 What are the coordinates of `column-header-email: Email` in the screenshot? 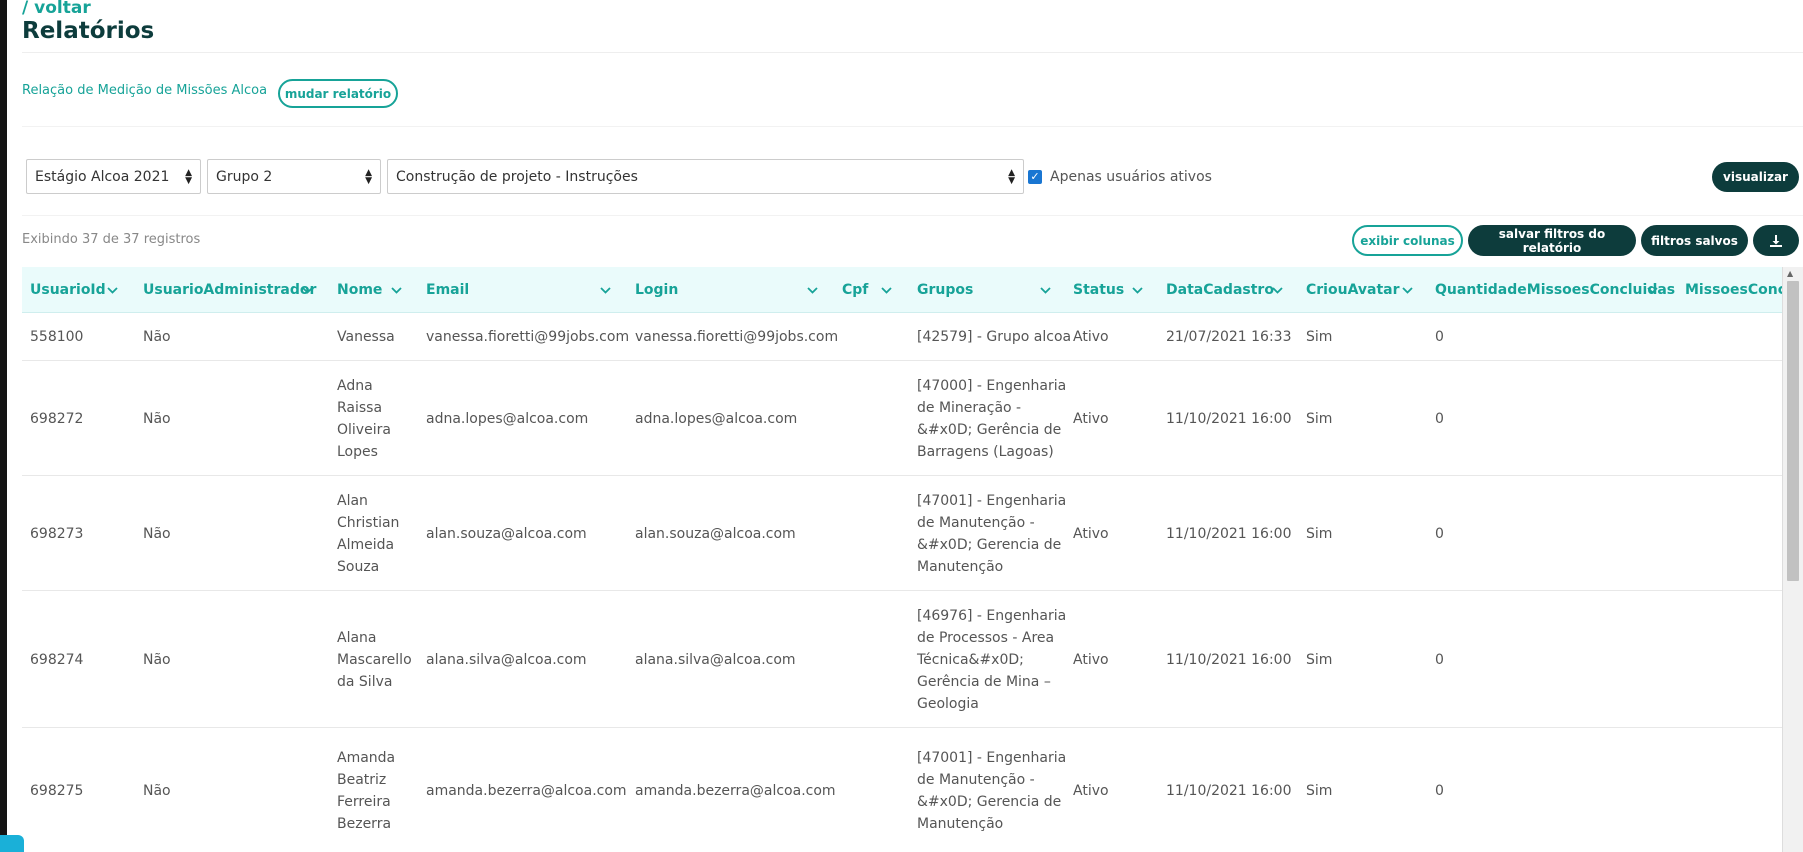 It's located at (447, 290).